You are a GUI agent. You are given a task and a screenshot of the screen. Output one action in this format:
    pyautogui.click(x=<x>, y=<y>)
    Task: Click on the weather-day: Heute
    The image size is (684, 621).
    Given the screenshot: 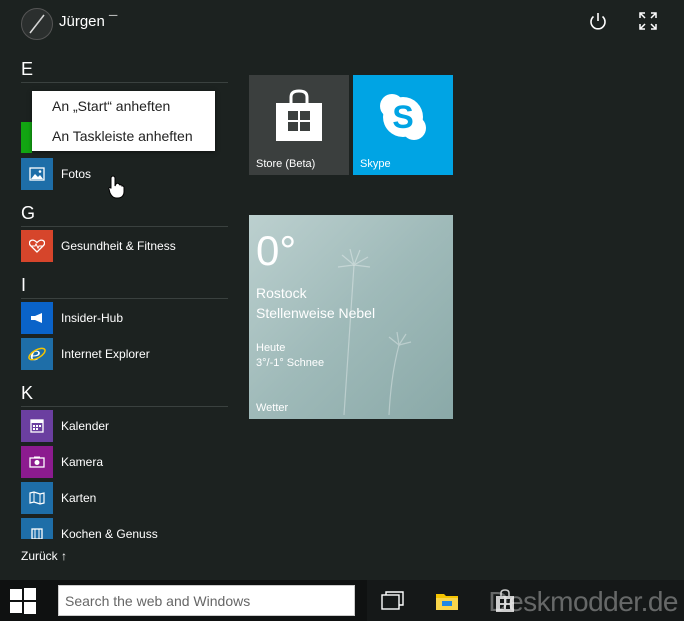 What is the action you would take?
    pyautogui.click(x=271, y=348)
    